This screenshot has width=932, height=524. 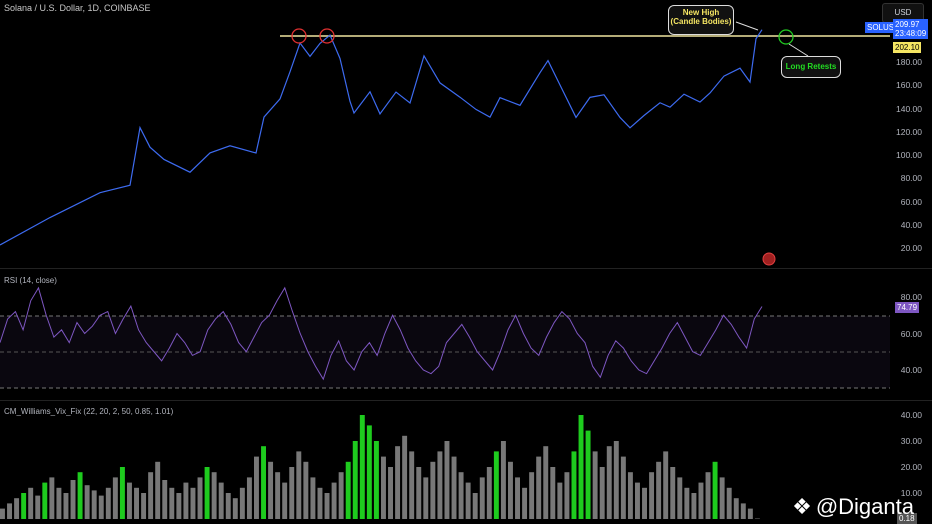 What do you see at coordinates (769, 259) in the screenshot?
I see `event-flag-icon` at bounding box center [769, 259].